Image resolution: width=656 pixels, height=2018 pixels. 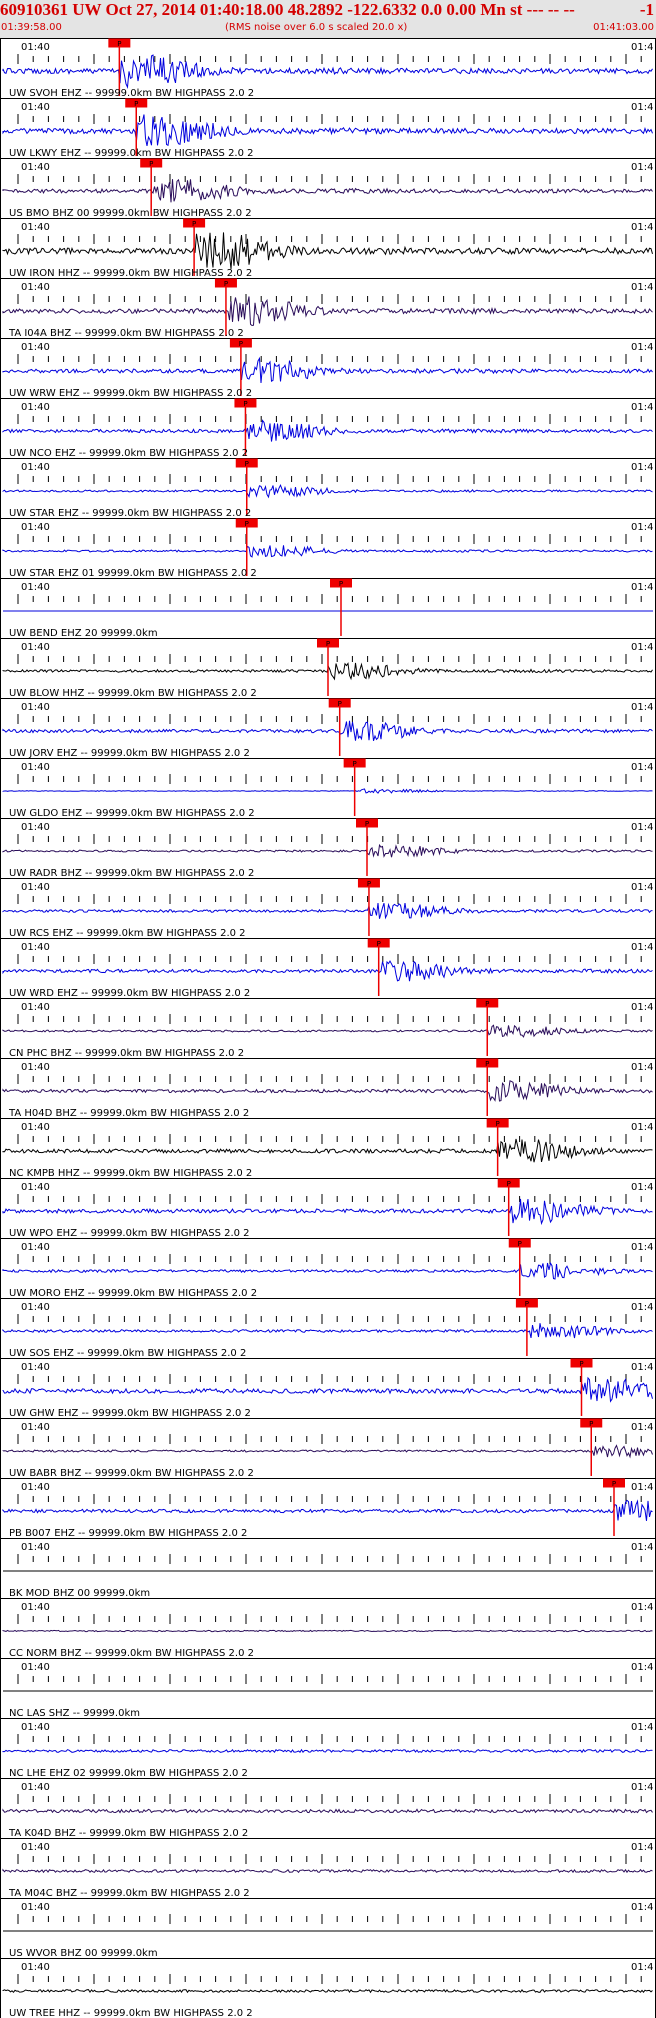 I want to click on station-label: UW BEND EHZ 20 99999.0km, so click(x=83, y=633).